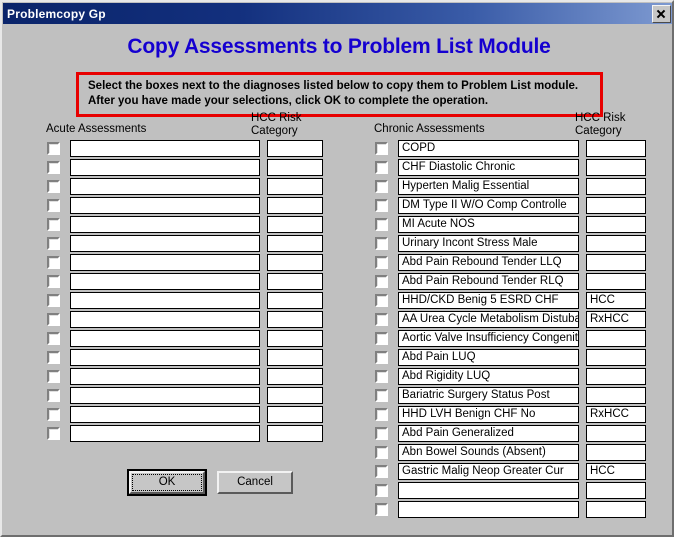  Describe the element at coordinates (488, 186) in the screenshot. I see `chronic-row-name-field: Hyperten Malig Essential` at that location.